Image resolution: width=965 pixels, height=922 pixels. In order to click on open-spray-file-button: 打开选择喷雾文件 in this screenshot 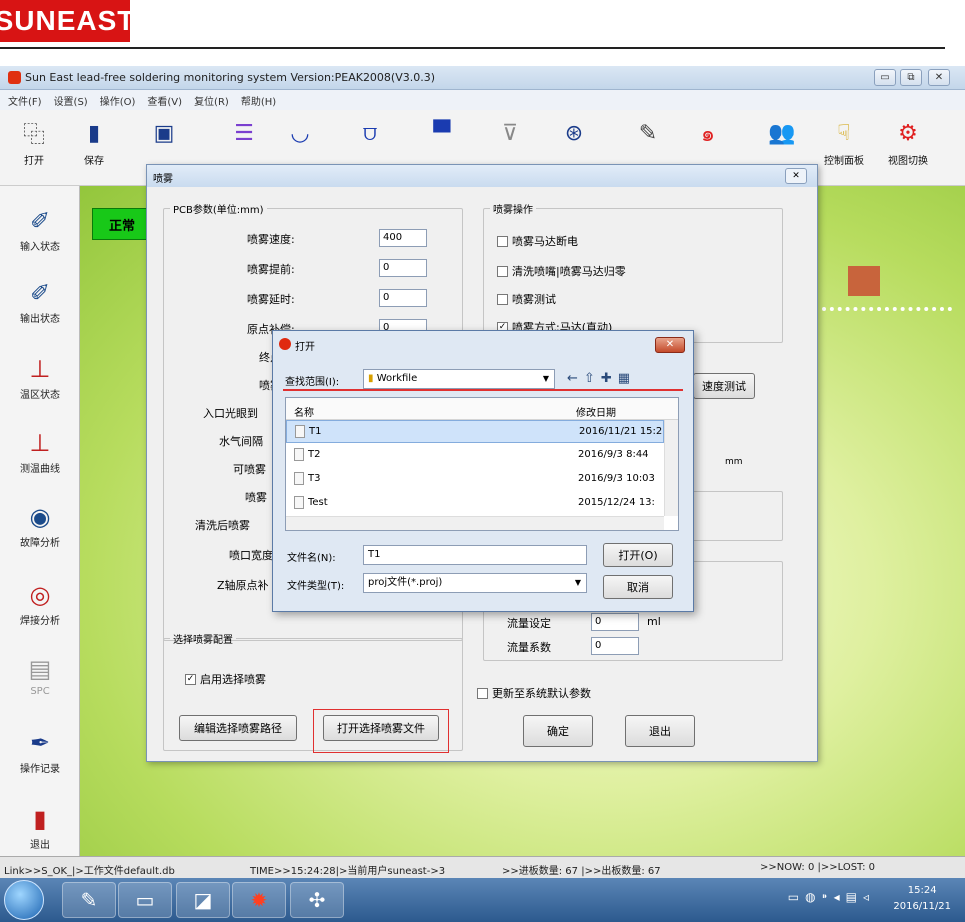, I will do `click(381, 728)`.